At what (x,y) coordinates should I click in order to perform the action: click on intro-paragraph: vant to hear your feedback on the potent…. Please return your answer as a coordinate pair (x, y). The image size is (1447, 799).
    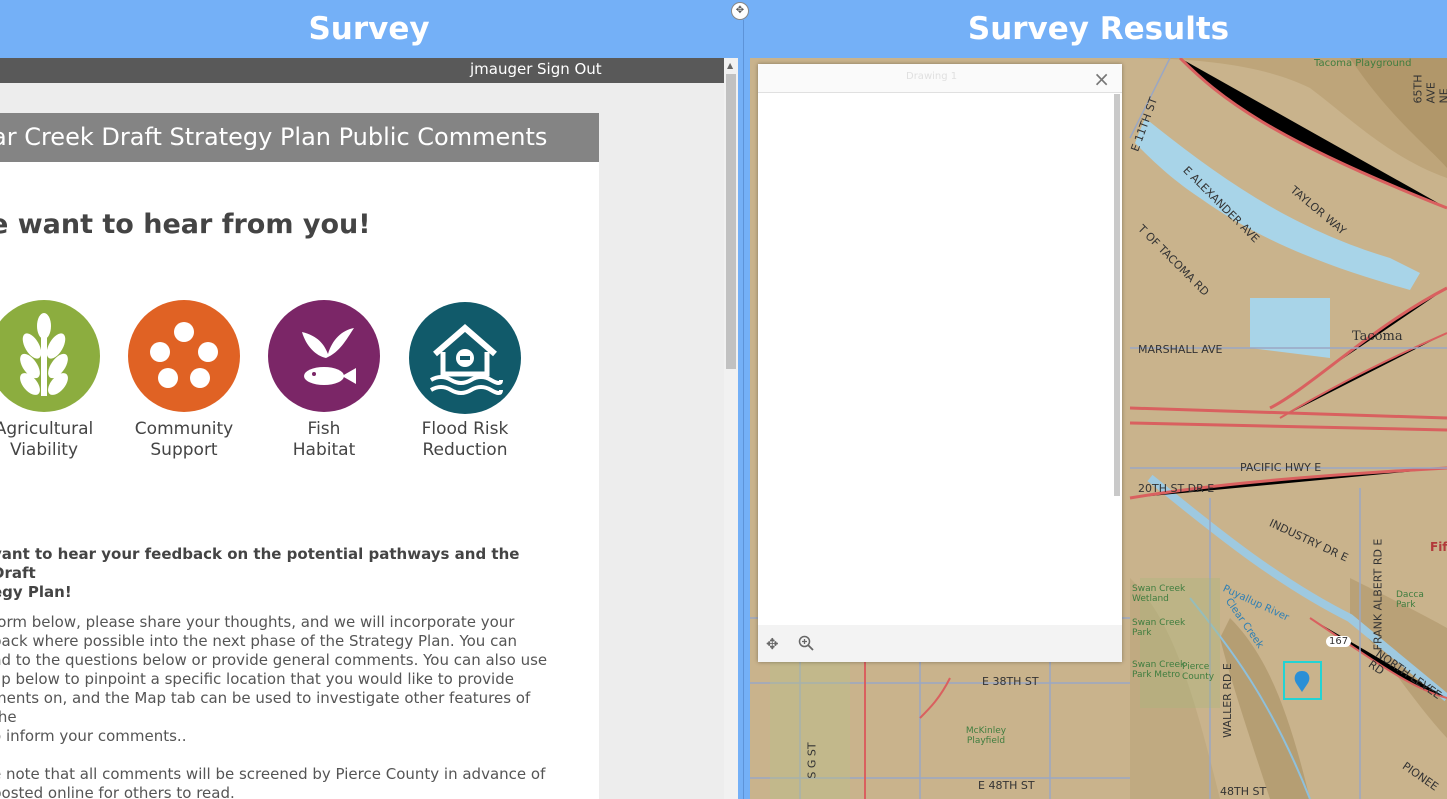
    Looking at the image, I should click on (276, 573).